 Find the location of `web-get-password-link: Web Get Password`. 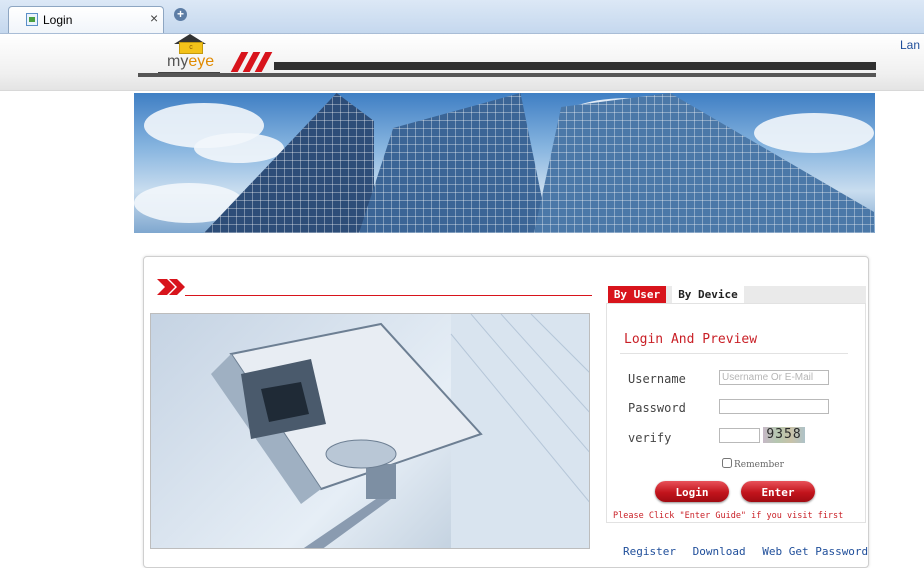

web-get-password-link: Web Get Password is located at coordinates (815, 551).